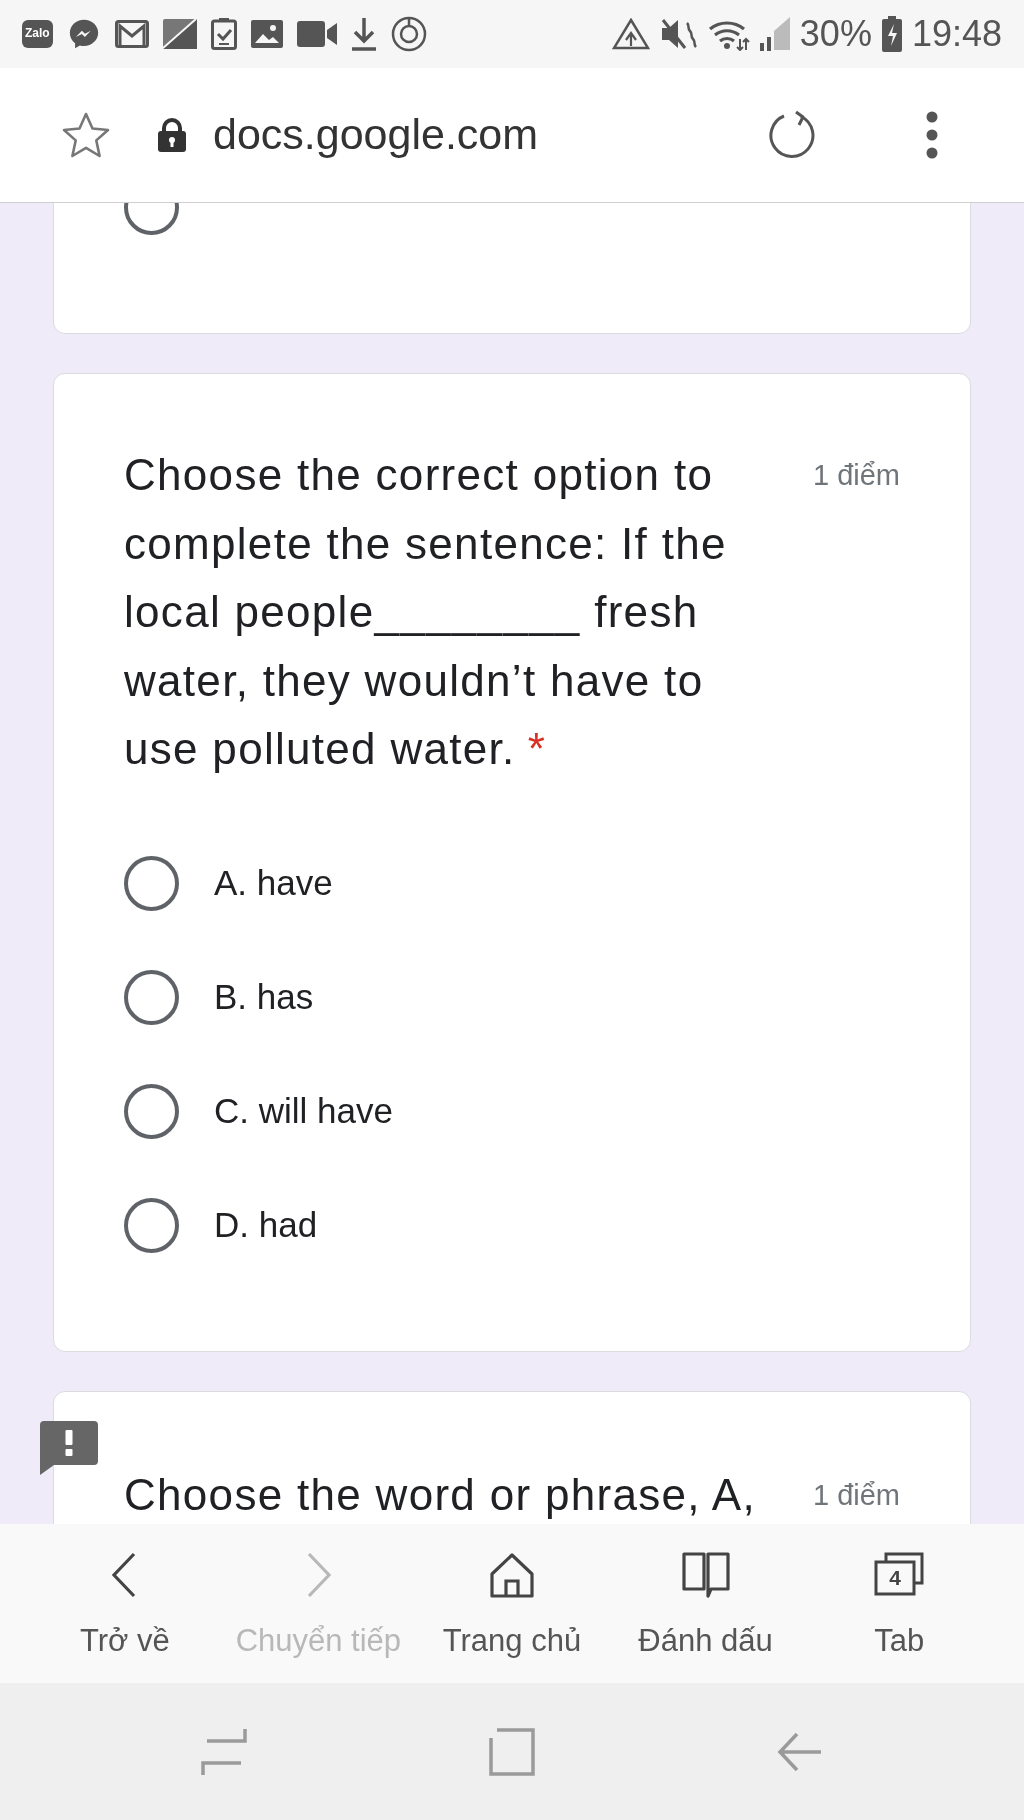 The height and width of the screenshot is (1820, 1024). Describe the element at coordinates (179, 34) in the screenshot. I see `diagonal-square-icon` at that location.